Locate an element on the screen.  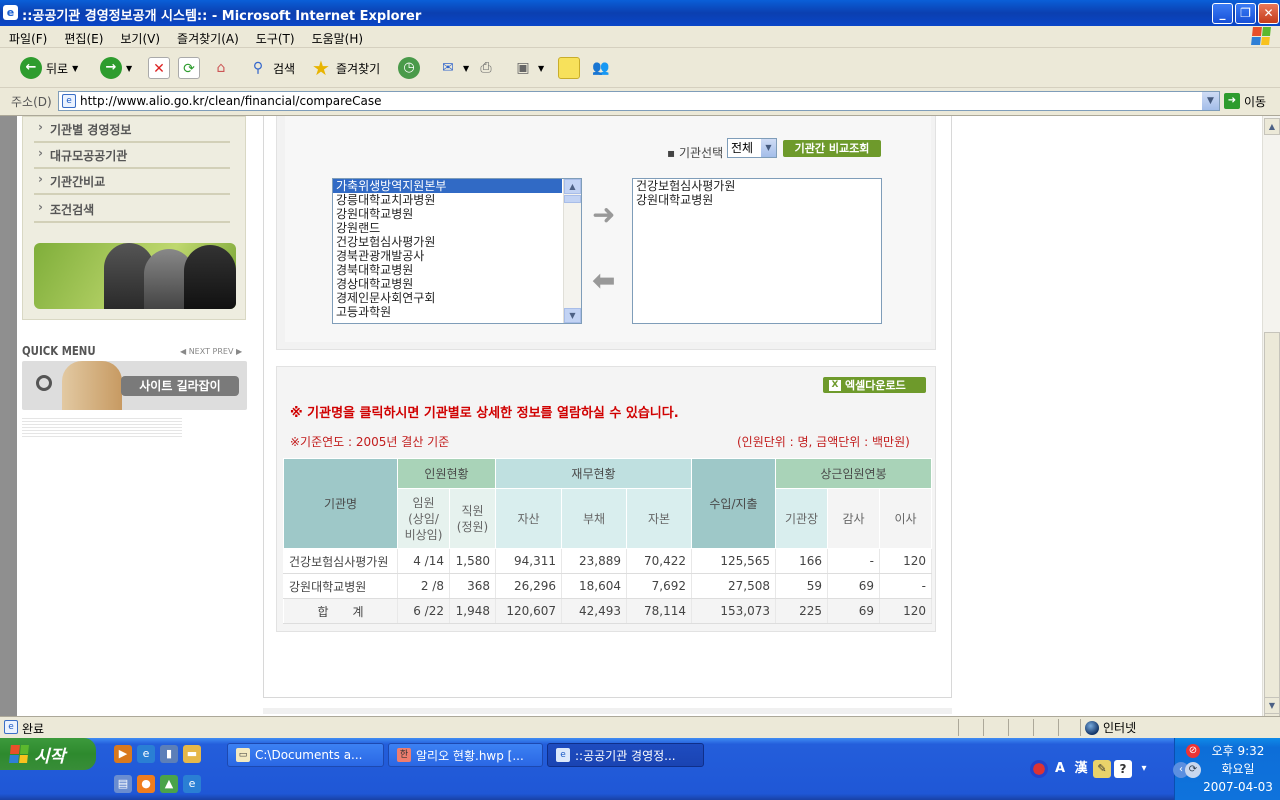
menu-file: 파일(F) is located at coordinates (27, 36).